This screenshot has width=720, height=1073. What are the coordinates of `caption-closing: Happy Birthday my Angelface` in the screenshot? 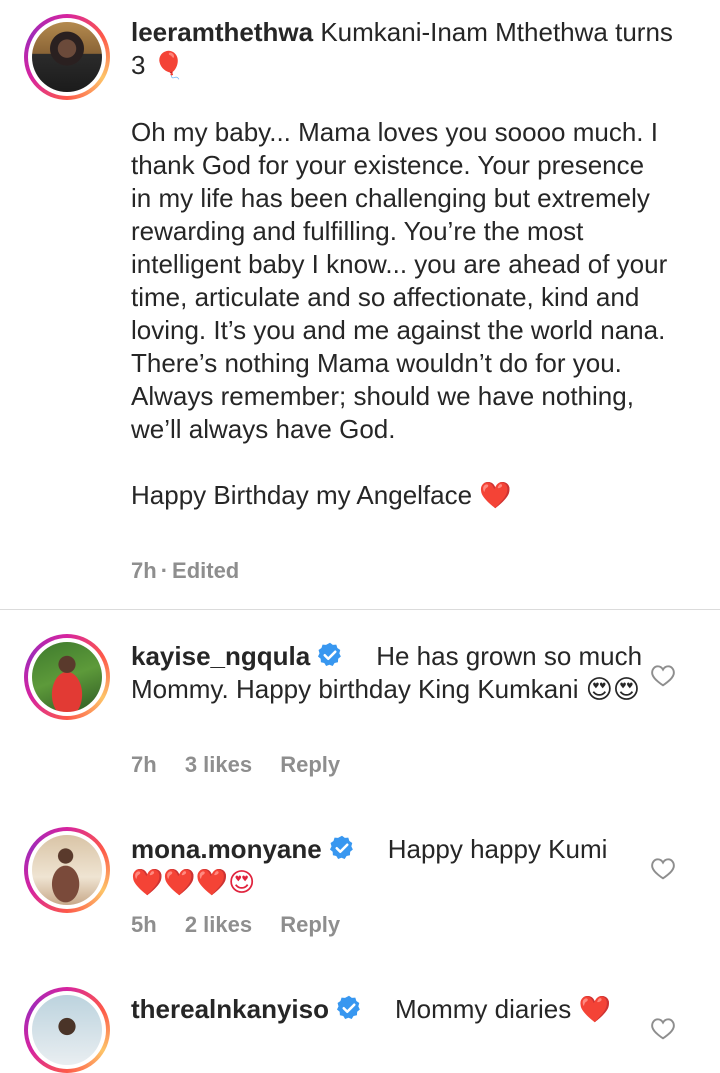 It's located at (302, 495).